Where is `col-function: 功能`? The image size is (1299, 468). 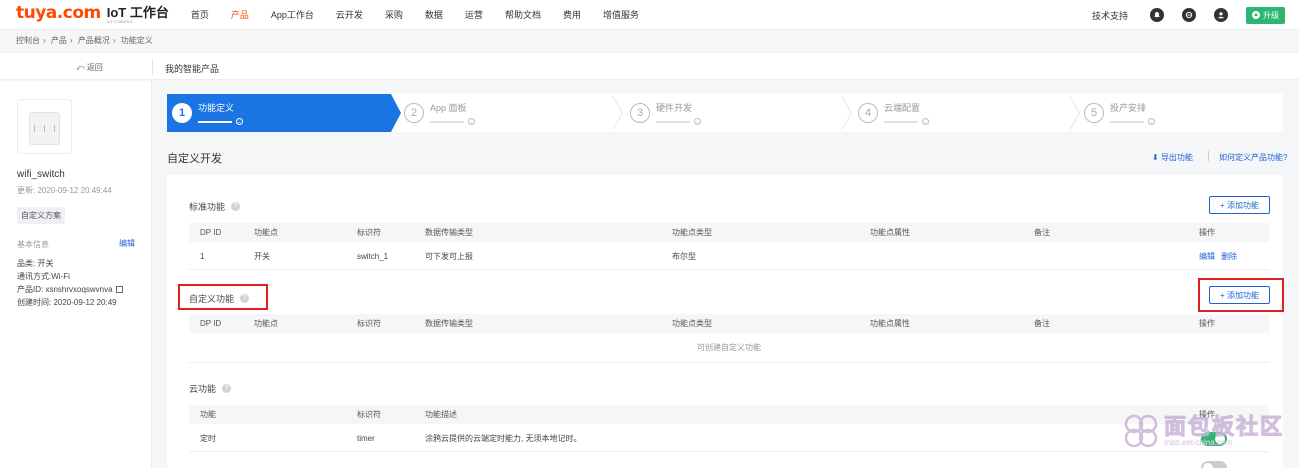
col-function: 功能 is located at coordinates (208, 414).